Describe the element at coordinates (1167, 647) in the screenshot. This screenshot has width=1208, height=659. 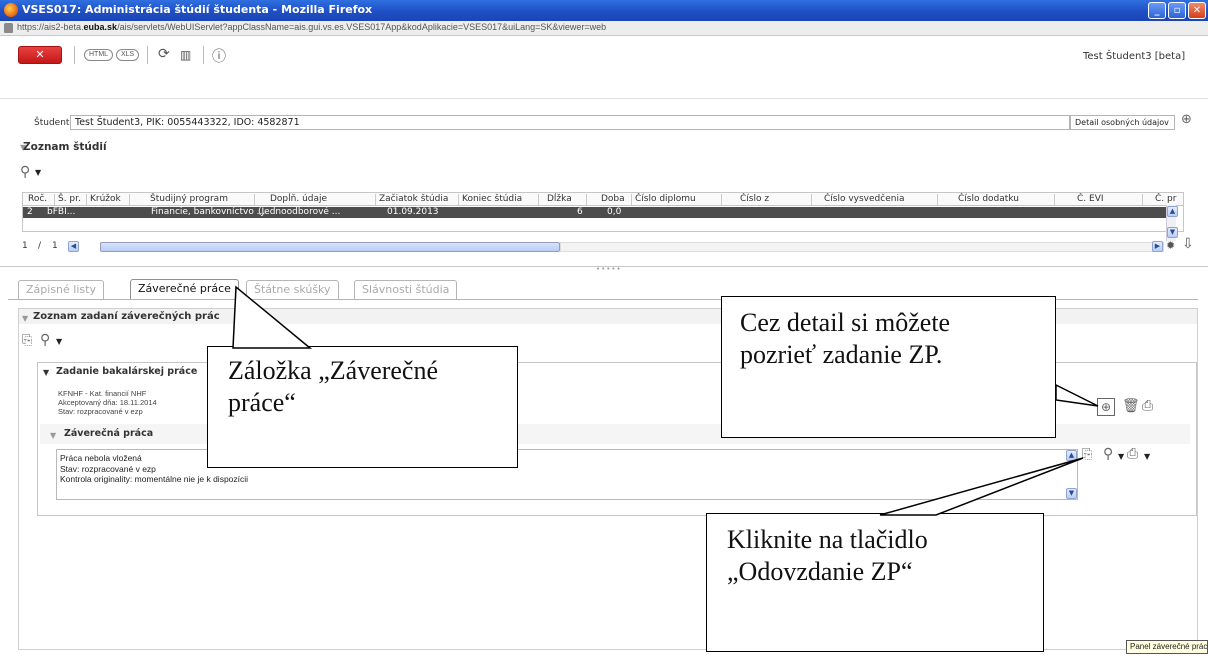
I see `panel-tooltip: Panel záverečné práce` at that location.